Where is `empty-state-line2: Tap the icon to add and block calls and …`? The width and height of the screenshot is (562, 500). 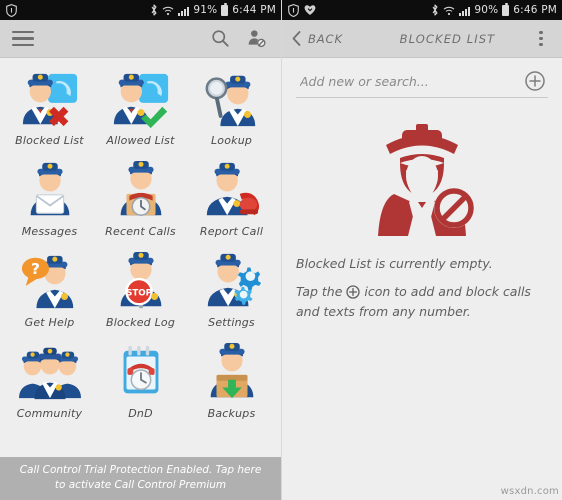 empty-state-line2: Tap the icon to add and block calls and … is located at coordinates (422, 301).